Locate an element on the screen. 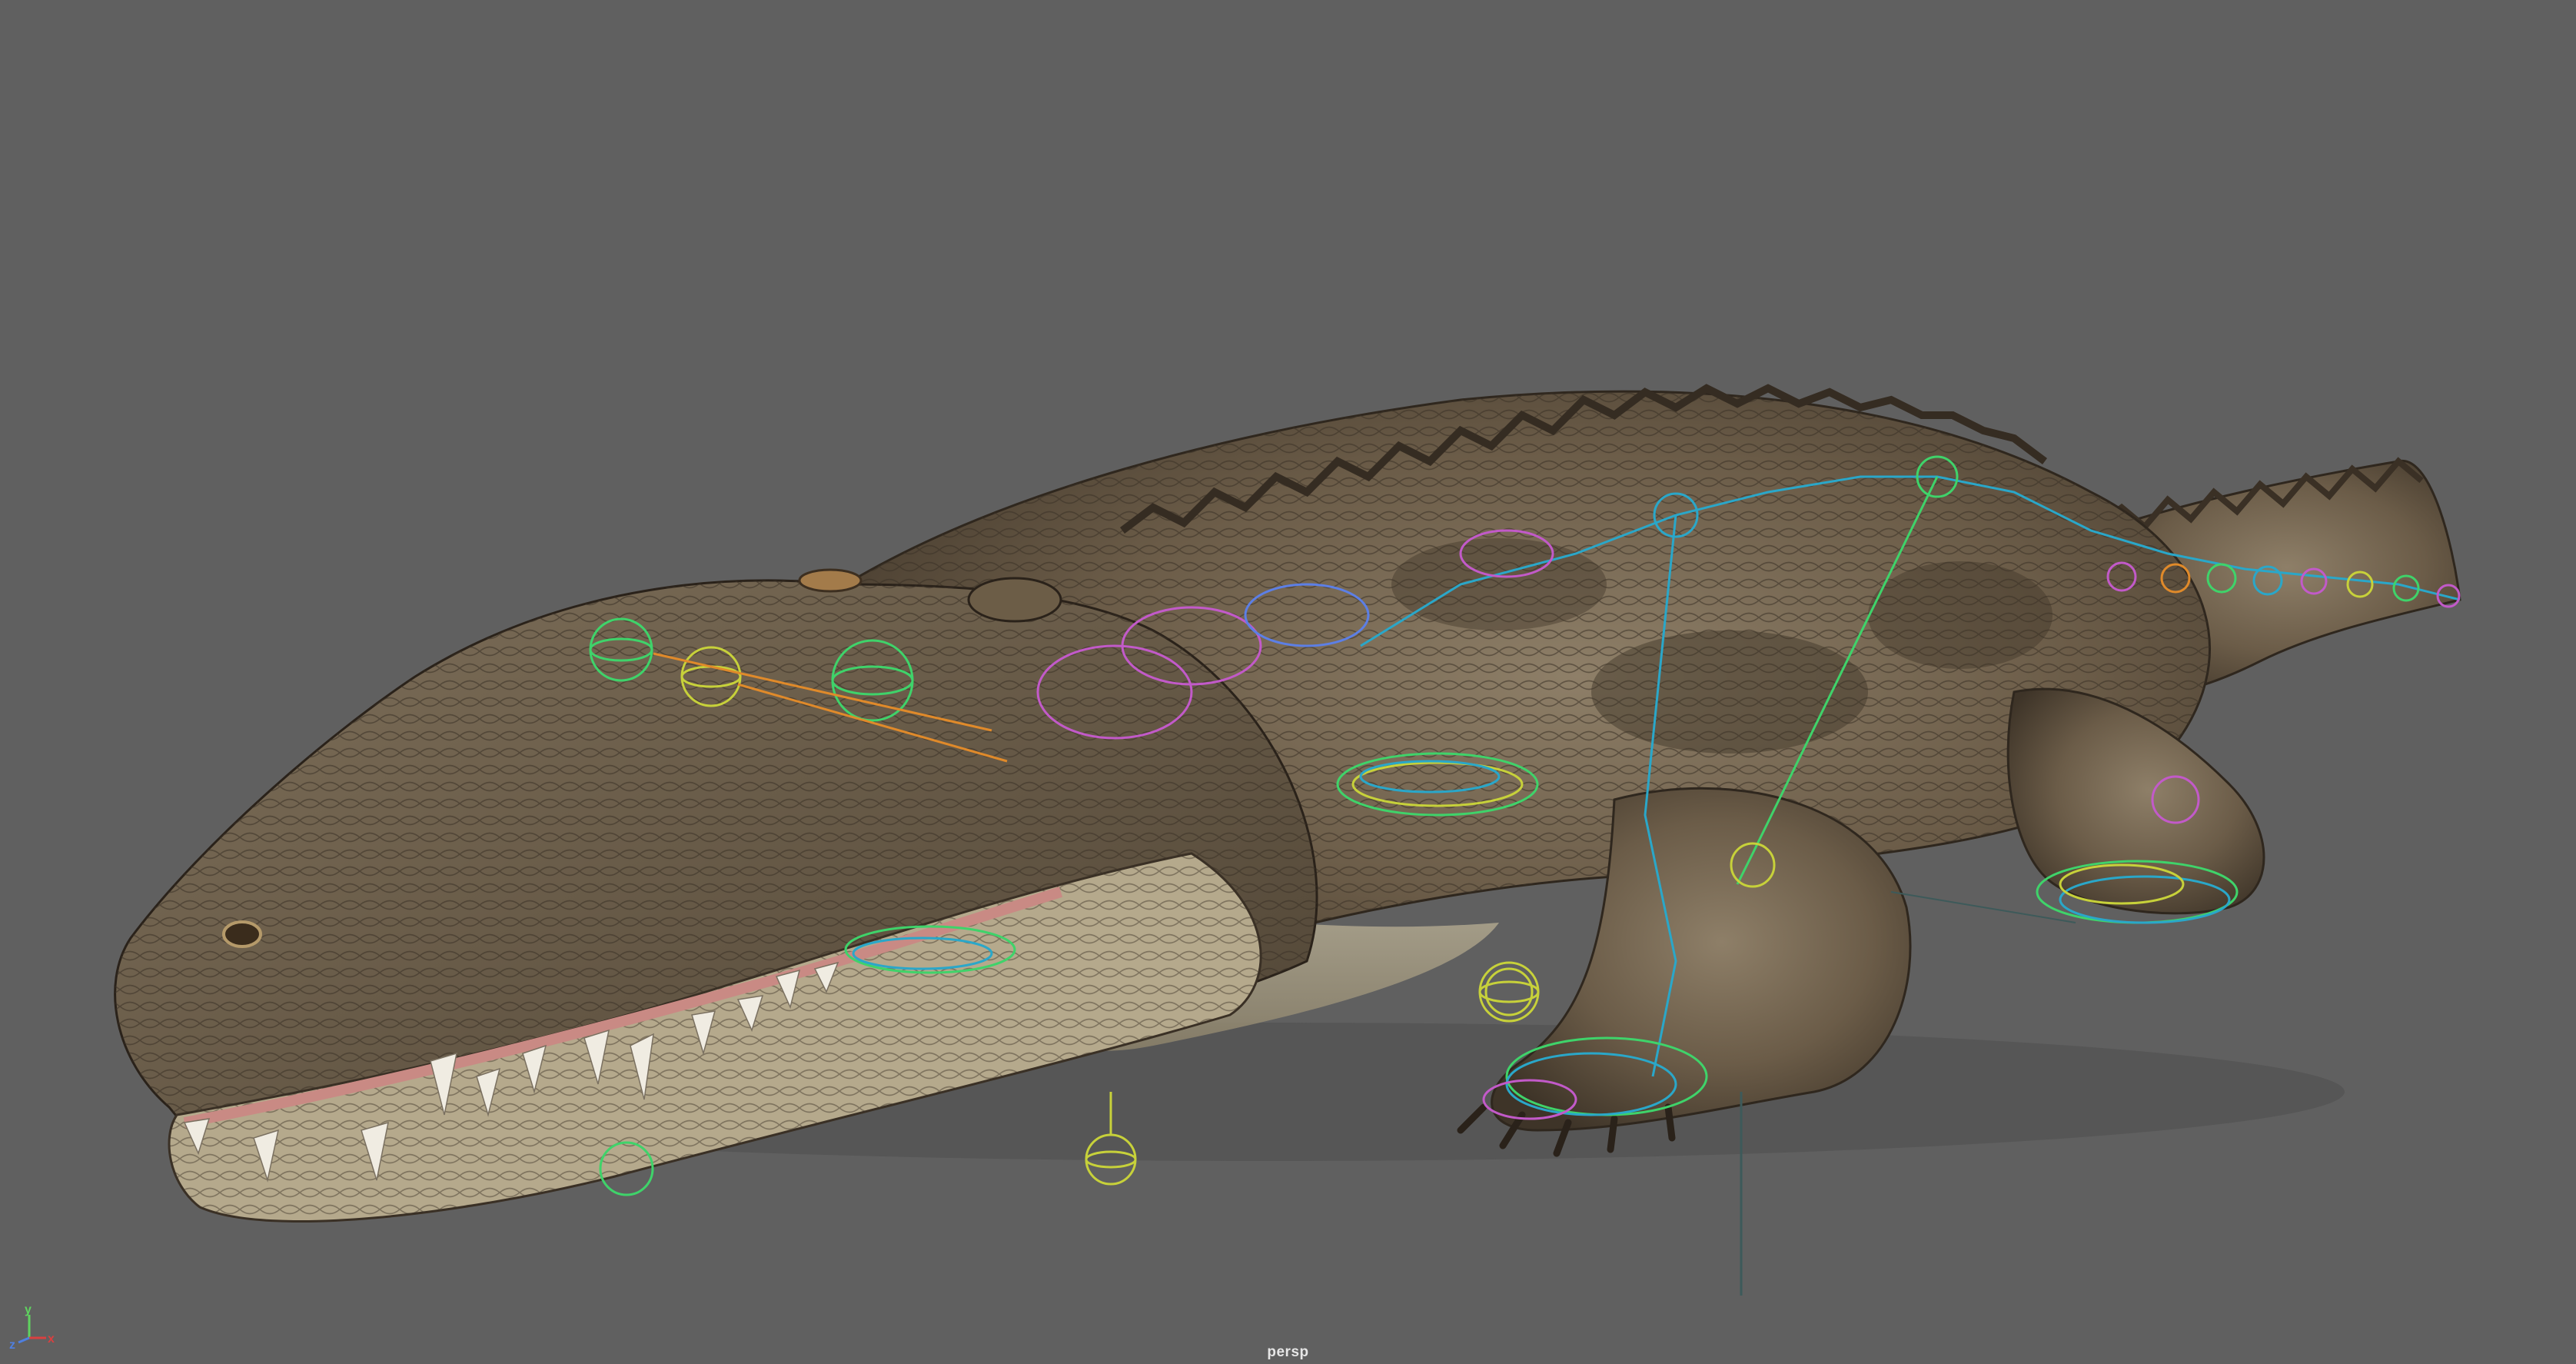 The image size is (2576, 1364). crocodile-eye is located at coordinates (242, 934).